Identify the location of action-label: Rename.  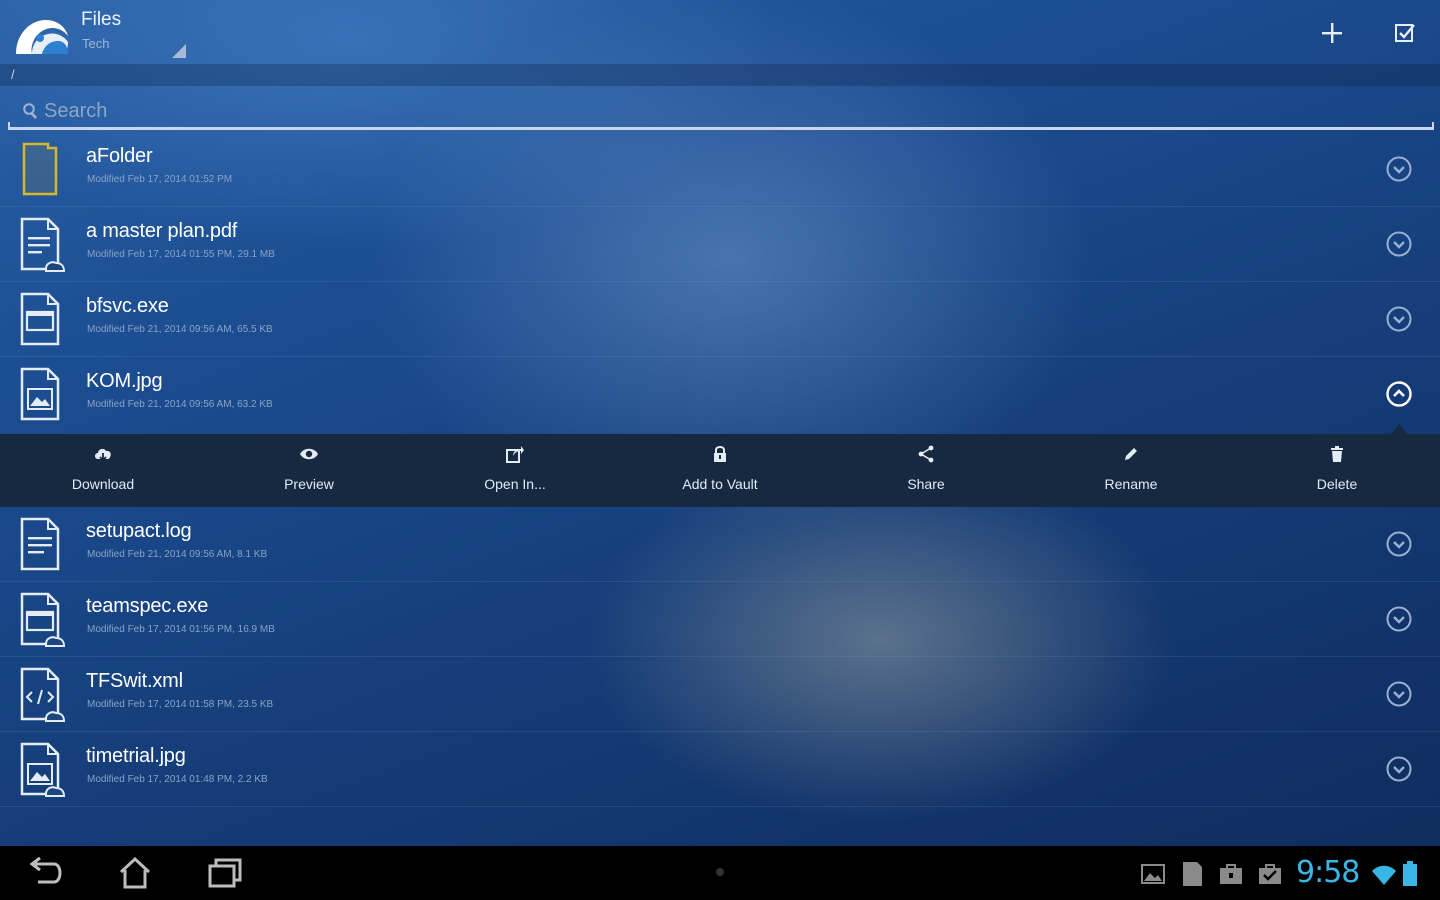
(1131, 484).